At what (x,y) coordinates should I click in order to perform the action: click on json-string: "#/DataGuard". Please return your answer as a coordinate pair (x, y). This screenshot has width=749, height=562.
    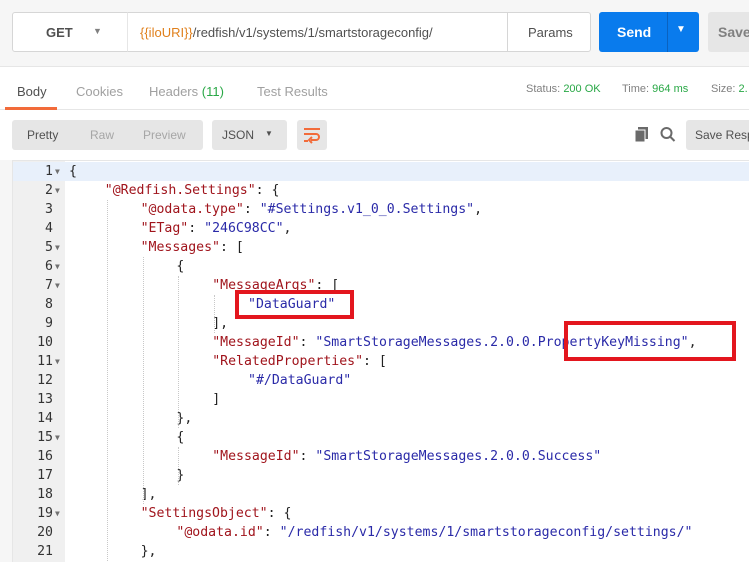
    Looking at the image, I should click on (300, 380).